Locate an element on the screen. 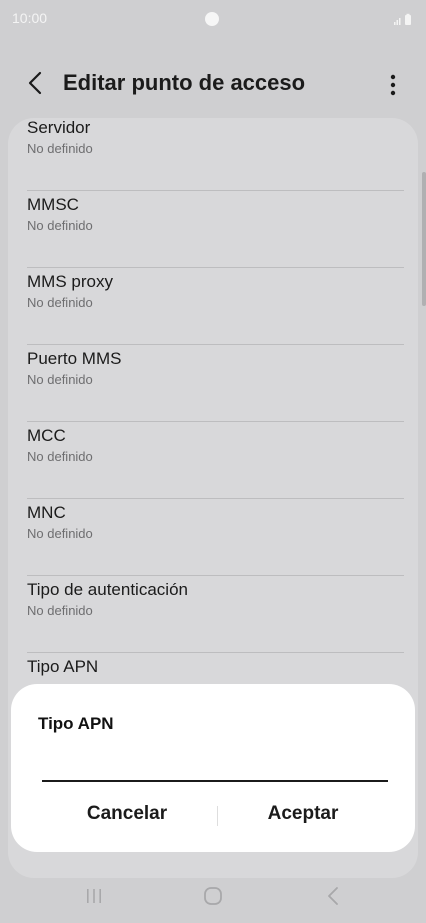 The width and height of the screenshot is (426, 923). signal-battery-icon is located at coordinates (403, 19).